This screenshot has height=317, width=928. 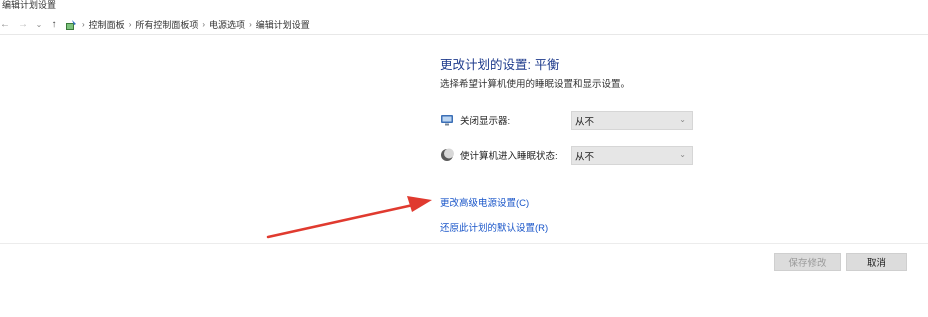 What do you see at coordinates (535, 84) in the screenshot?
I see `page-subtitle: 选择希望计算机使用的睡眠设置和显示设置。` at bounding box center [535, 84].